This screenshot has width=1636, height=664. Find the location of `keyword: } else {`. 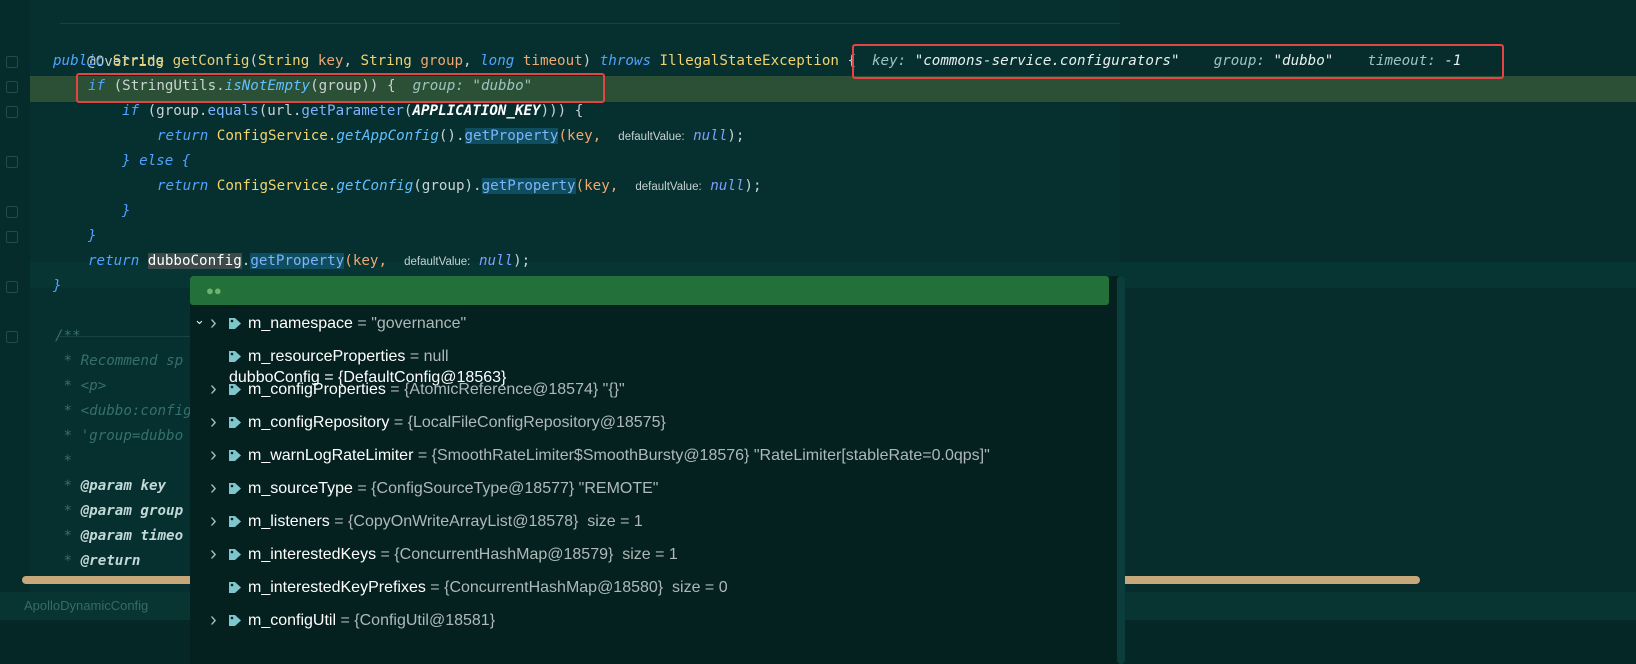

keyword: } else { is located at coordinates (156, 161).